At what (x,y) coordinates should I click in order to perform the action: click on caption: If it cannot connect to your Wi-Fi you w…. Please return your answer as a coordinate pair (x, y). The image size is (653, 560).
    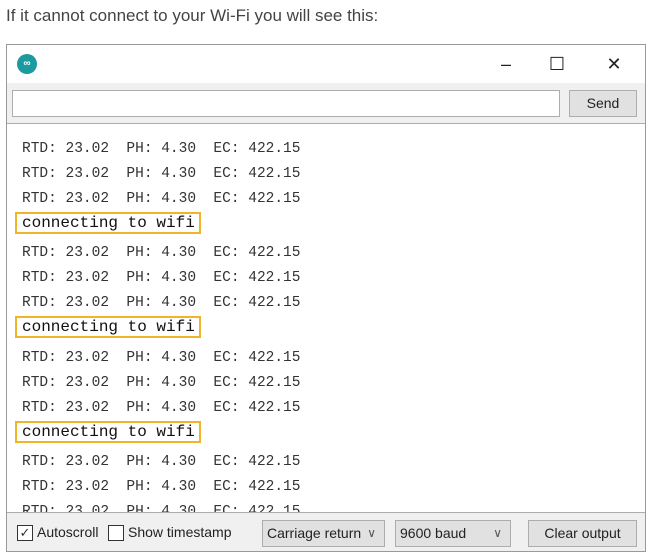
    Looking at the image, I should click on (192, 15).